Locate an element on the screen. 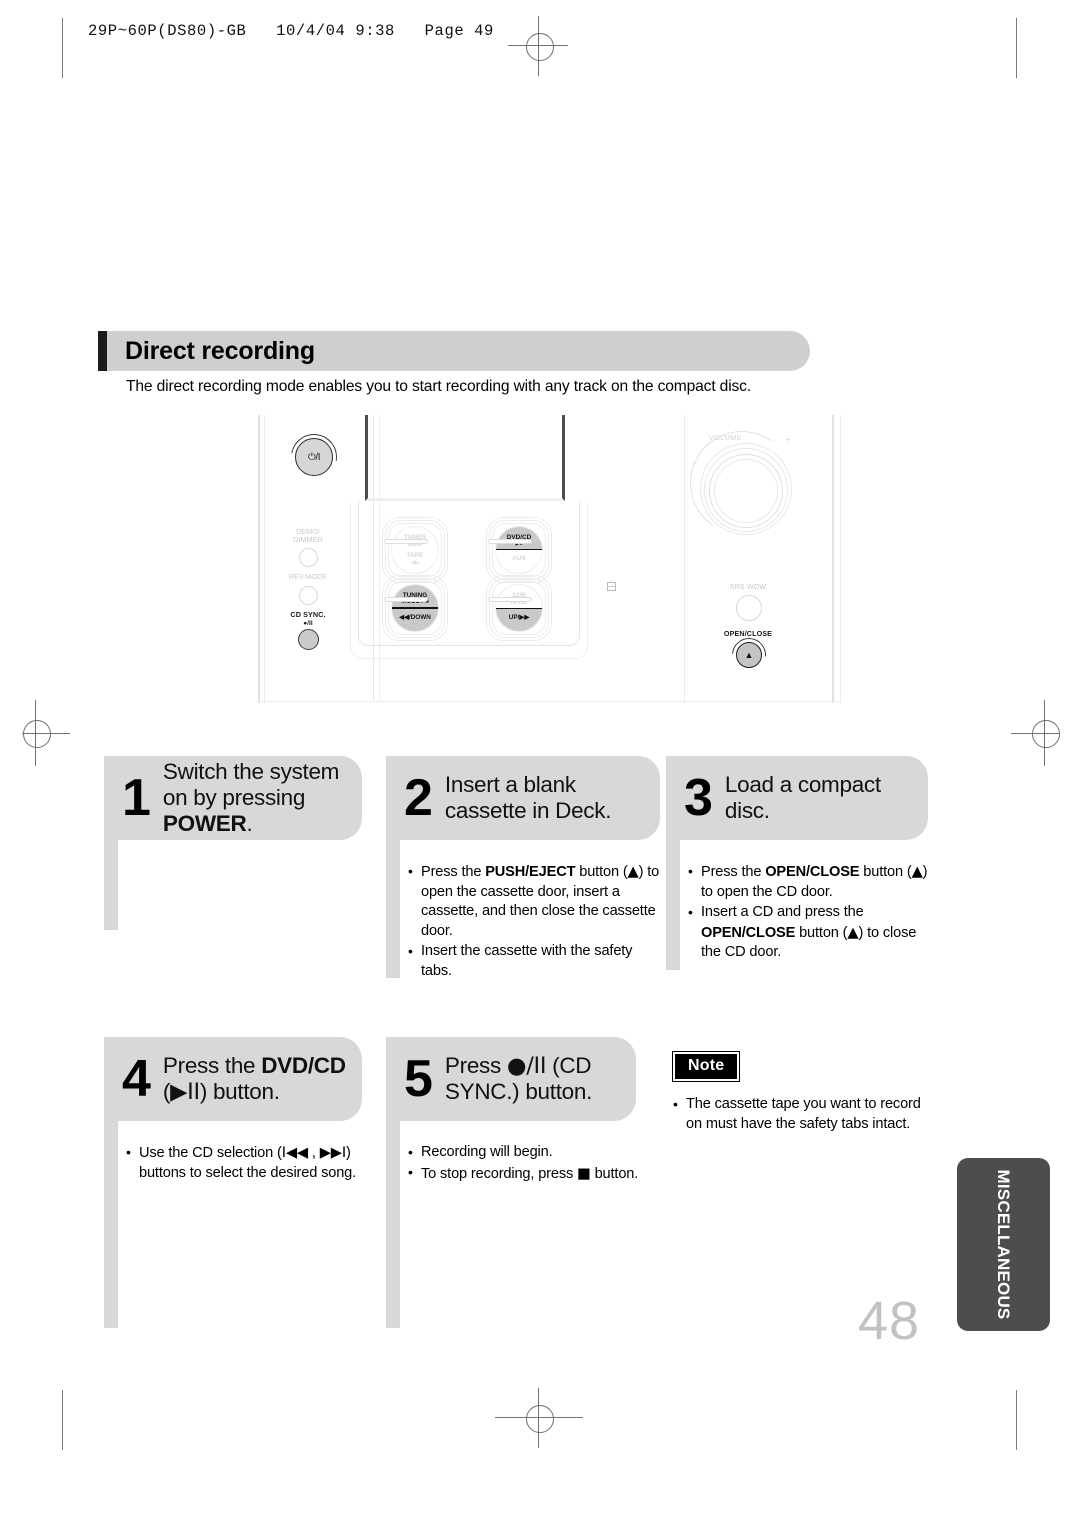  rocker-half-aux: AUX is located at coordinates (519, 561).